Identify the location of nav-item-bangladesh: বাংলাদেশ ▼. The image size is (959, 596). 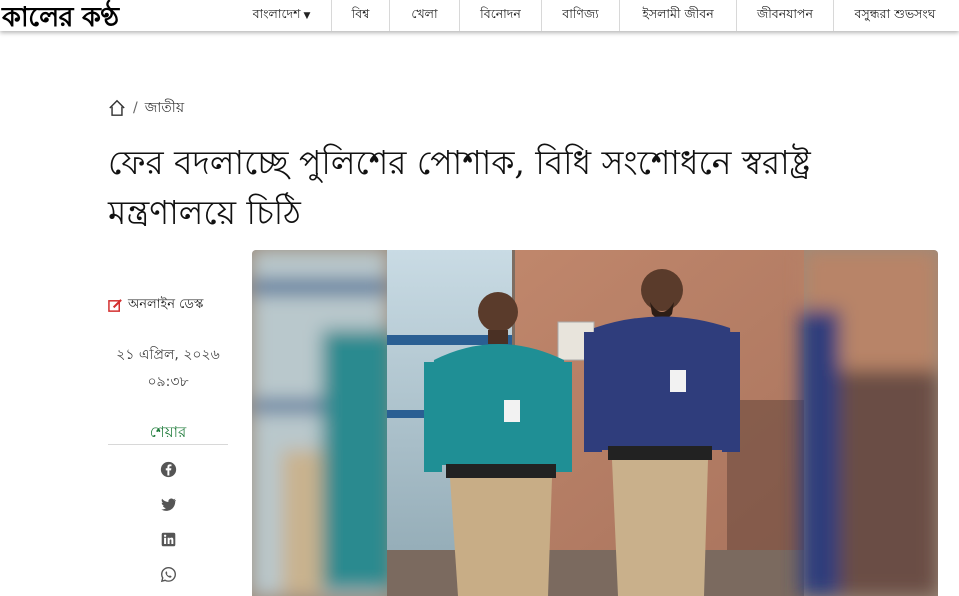
(282, 15).